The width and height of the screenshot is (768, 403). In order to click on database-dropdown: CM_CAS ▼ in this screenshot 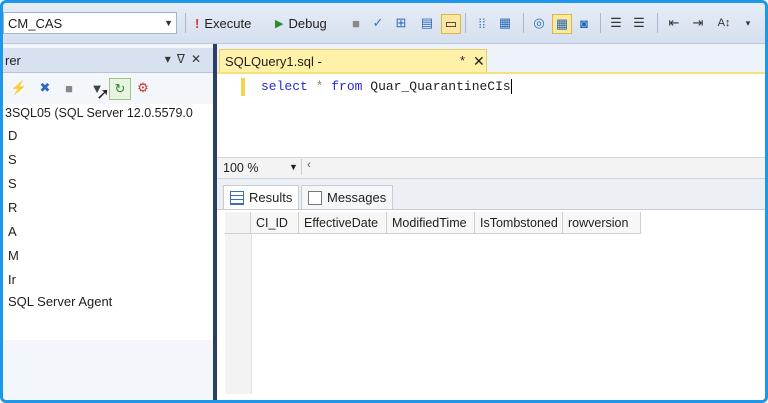, I will do `click(90, 23)`.